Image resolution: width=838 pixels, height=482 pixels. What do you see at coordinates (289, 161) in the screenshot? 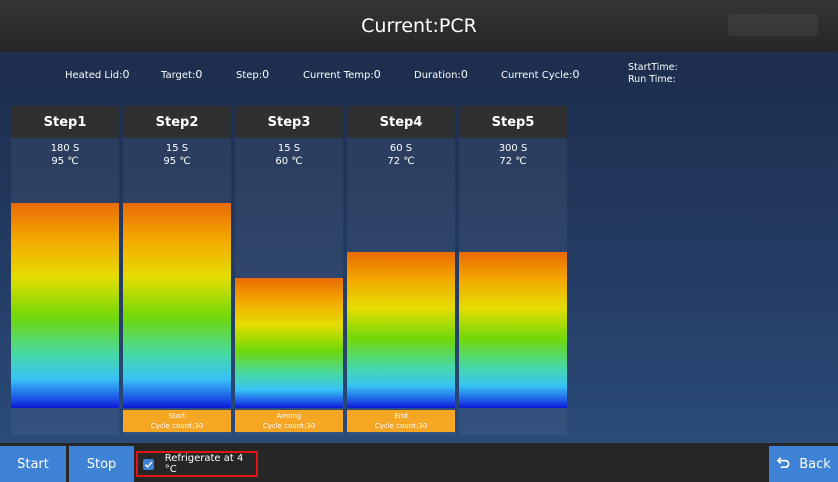
I see `step-temp: 60 ℃` at bounding box center [289, 161].